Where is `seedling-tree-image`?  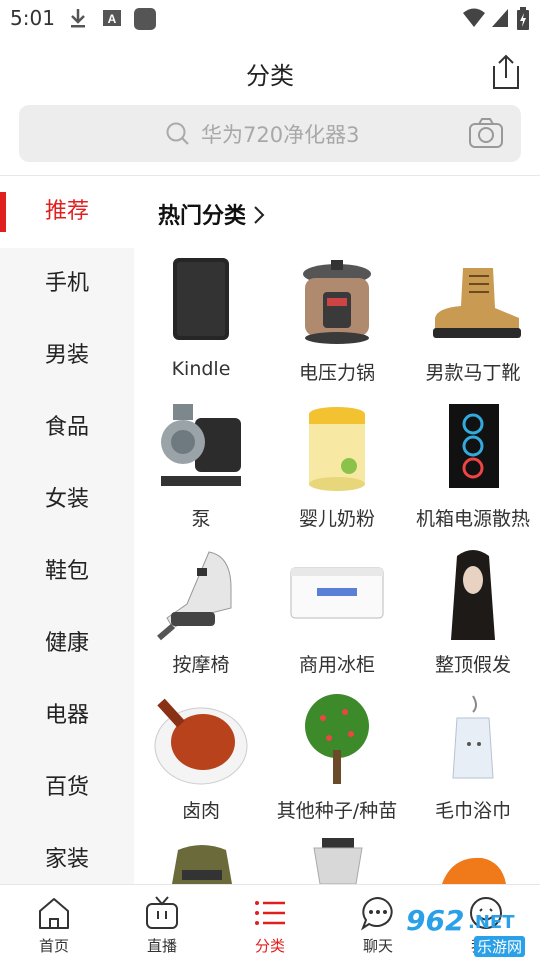
seedling-tree-image is located at coordinates (337, 739).